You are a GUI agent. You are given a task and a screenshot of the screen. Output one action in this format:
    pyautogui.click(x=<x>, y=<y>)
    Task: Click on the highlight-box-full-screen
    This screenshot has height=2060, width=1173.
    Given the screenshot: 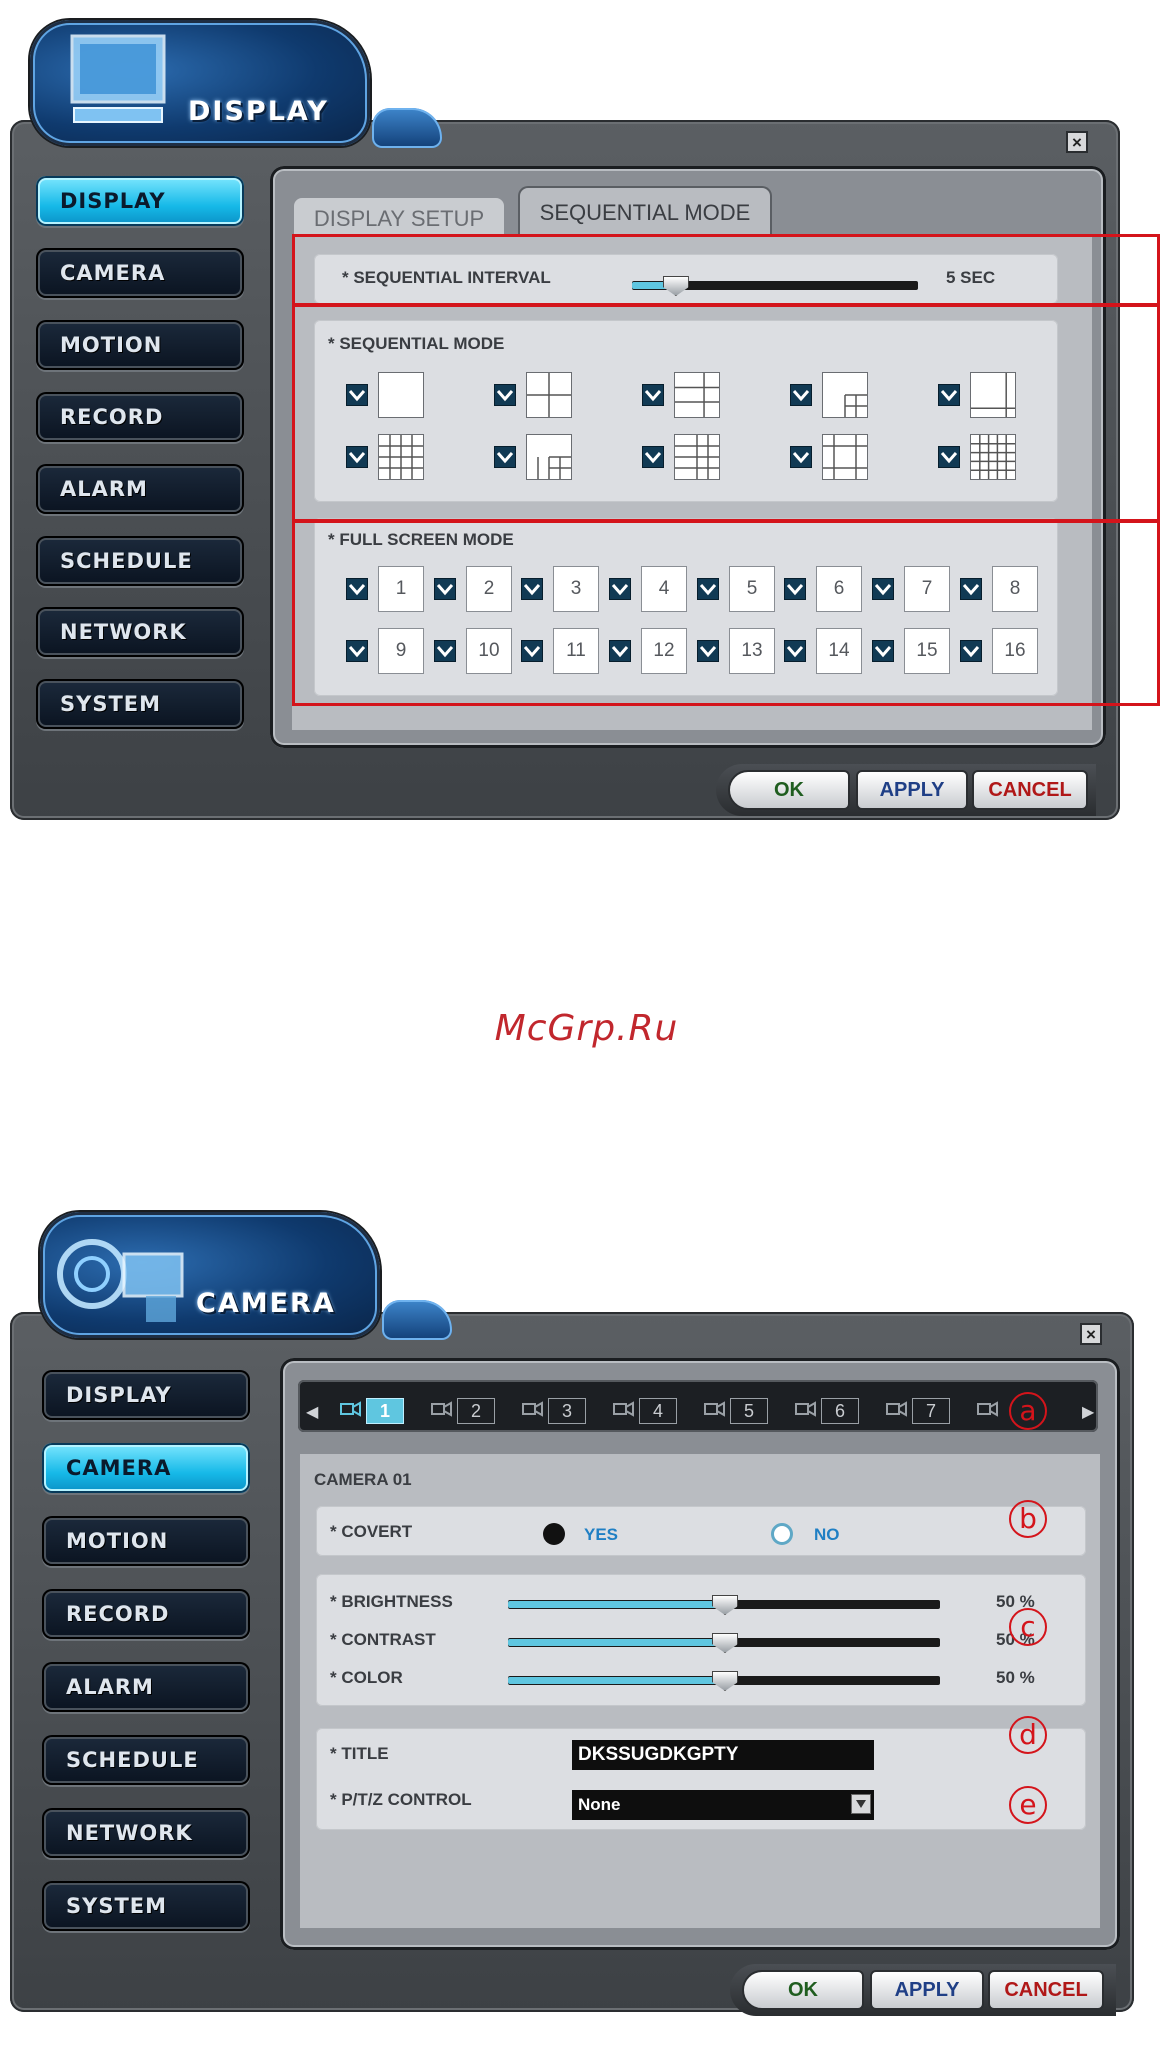 What is the action you would take?
    pyautogui.click(x=726, y=613)
    